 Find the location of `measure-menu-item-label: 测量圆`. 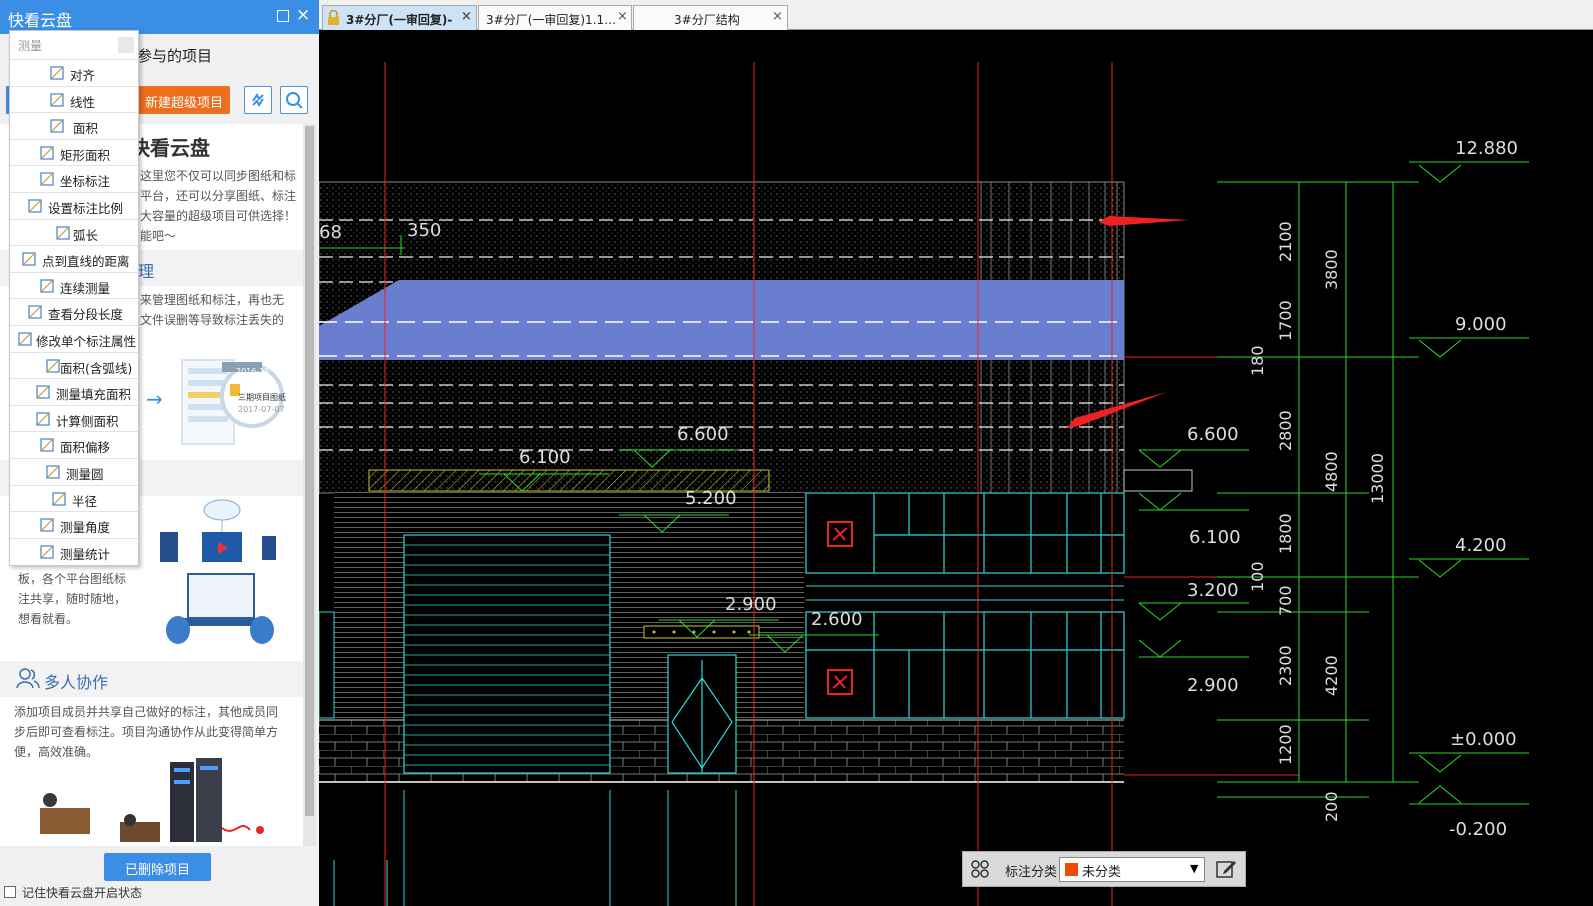

measure-menu-item-label: 测量圆 is located at coordinates (85, 474).